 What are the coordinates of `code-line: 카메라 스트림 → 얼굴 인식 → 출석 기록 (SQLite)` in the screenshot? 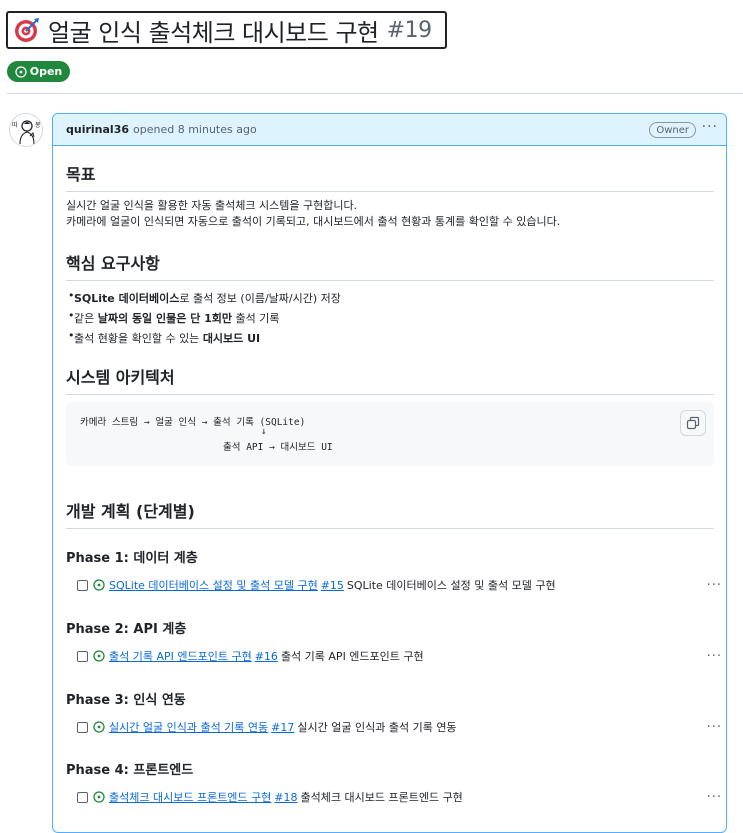 It's located at (193, 422).